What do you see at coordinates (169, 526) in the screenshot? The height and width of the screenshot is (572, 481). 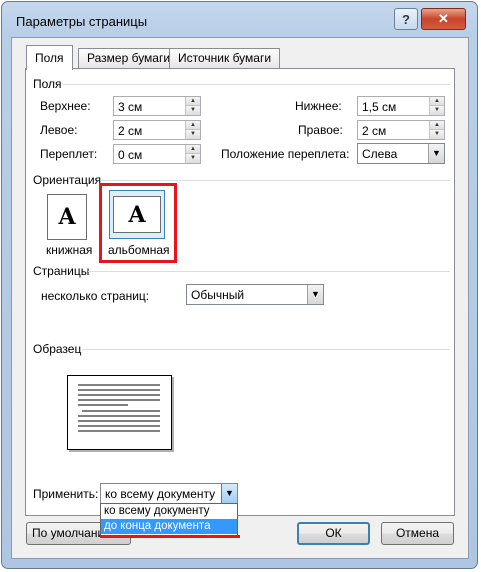 I see `apply-option-to-end: до конца документа` at bounding box center [169, 526].